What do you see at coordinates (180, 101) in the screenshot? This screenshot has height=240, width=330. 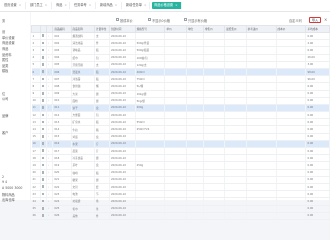 I see `table-row: 10 › 010 面粉袋 2020-06-10 5kg/袋 0.00` at bounding box center [180, 101].